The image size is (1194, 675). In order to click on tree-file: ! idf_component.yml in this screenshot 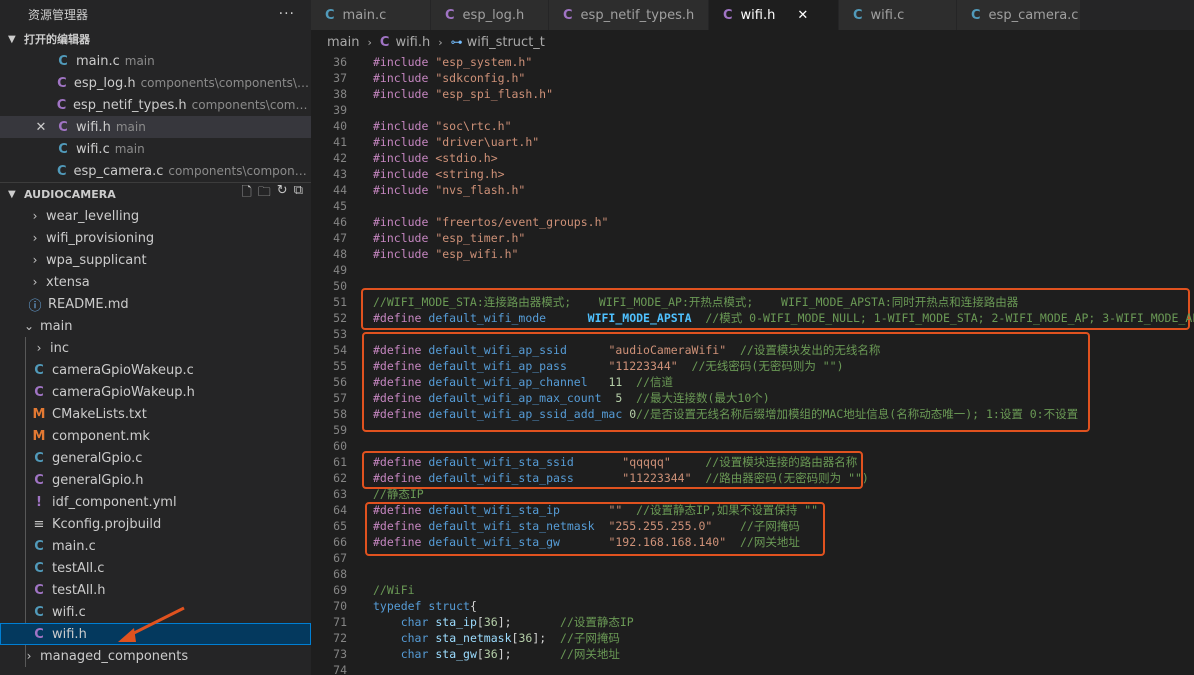, I will do `click(155, 502)`.